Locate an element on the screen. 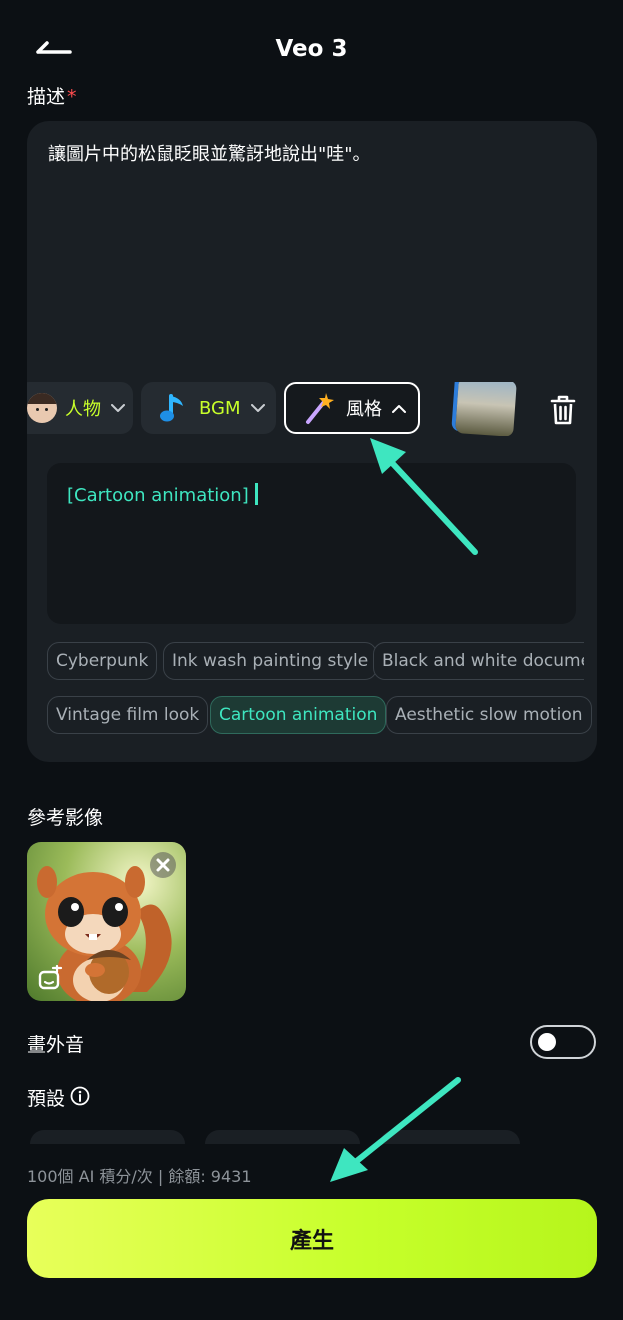 The height and width of the screenshot is (1320, 623). generate-button: 產生 is located at coordinates (312, 1238).